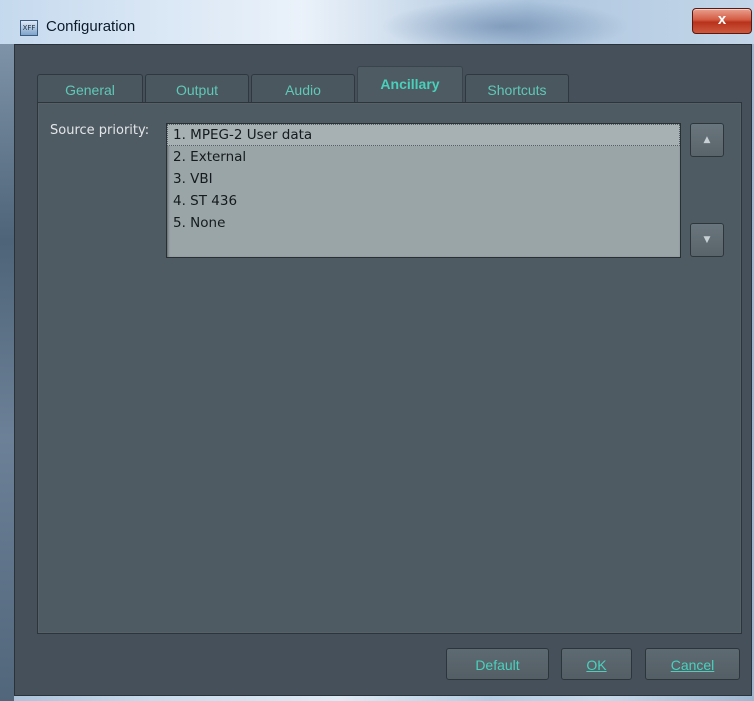 The height and width of the screenshot is (701, 754). I want to click on source-priority-label: Source priority:, so click(100, 130).